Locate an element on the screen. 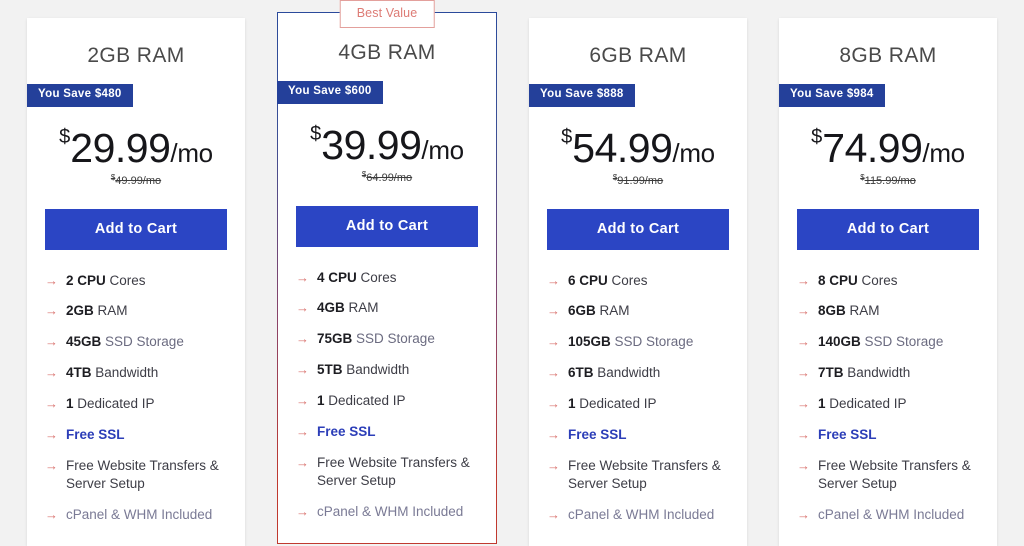  price-current: $54.99/mo is located at coordinates (638, 148).